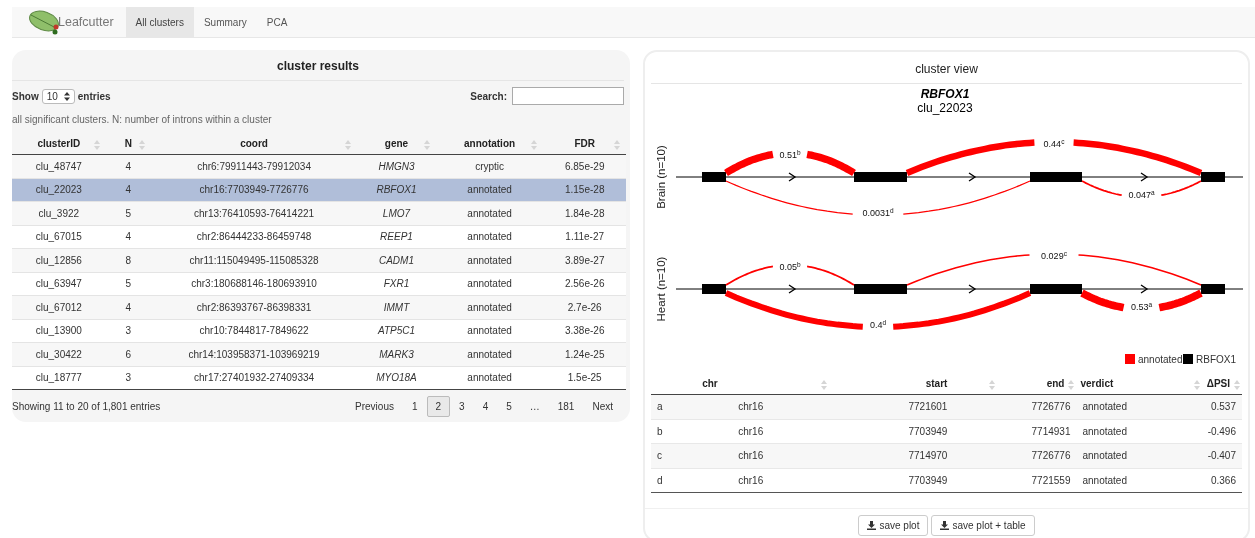 The width and height of the screenshot is (1255, 538). Describe the element at coordinates (374, 406) in the screenshot. I see `page-button: Previous` at that location.